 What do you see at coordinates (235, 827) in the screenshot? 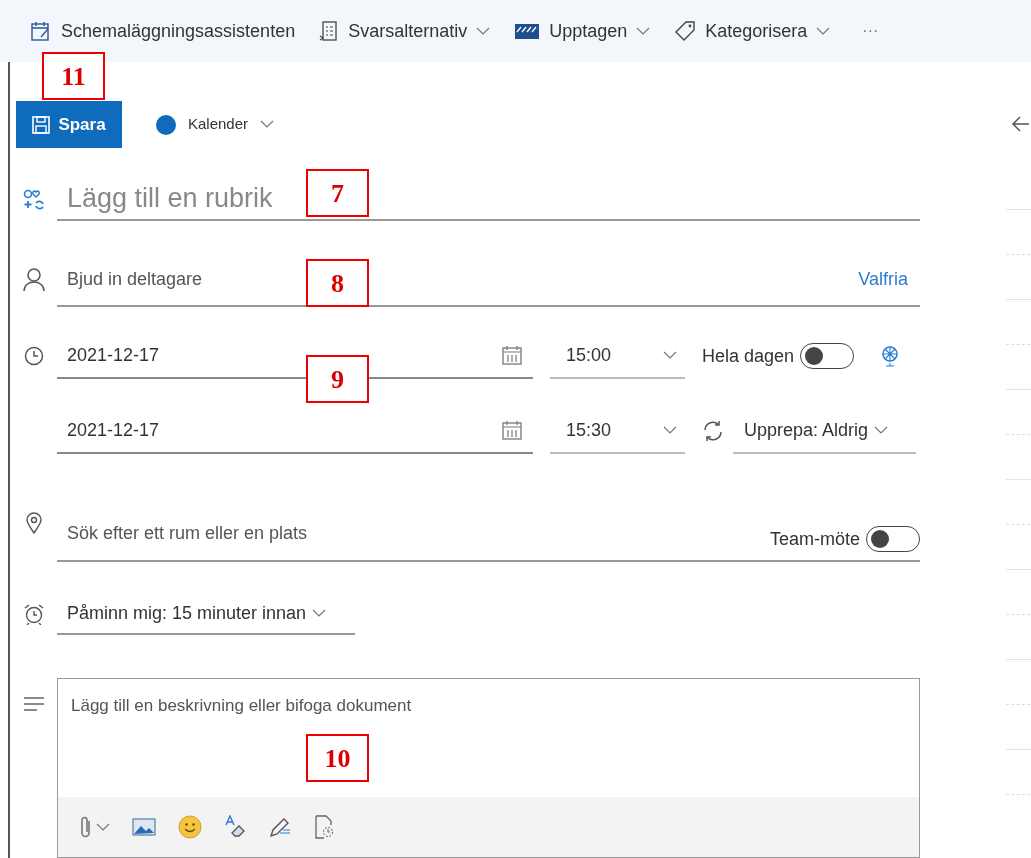
I see `text-eraser-icon` at bounding box center [235, 827].